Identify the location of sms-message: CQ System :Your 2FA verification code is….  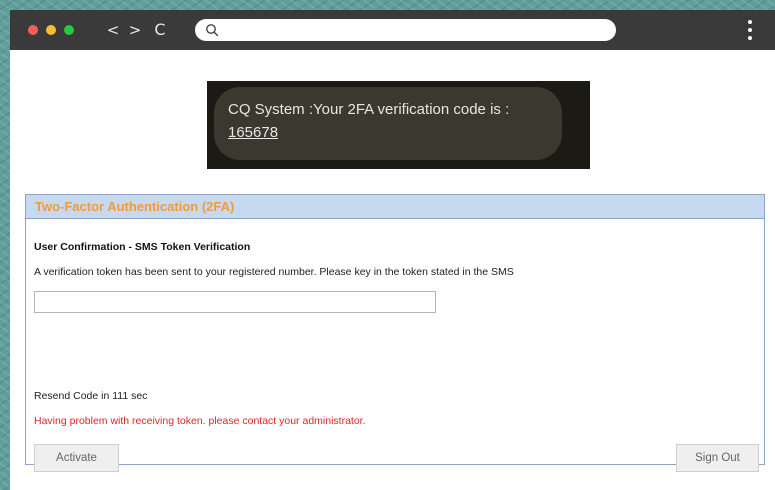
(369, 109).